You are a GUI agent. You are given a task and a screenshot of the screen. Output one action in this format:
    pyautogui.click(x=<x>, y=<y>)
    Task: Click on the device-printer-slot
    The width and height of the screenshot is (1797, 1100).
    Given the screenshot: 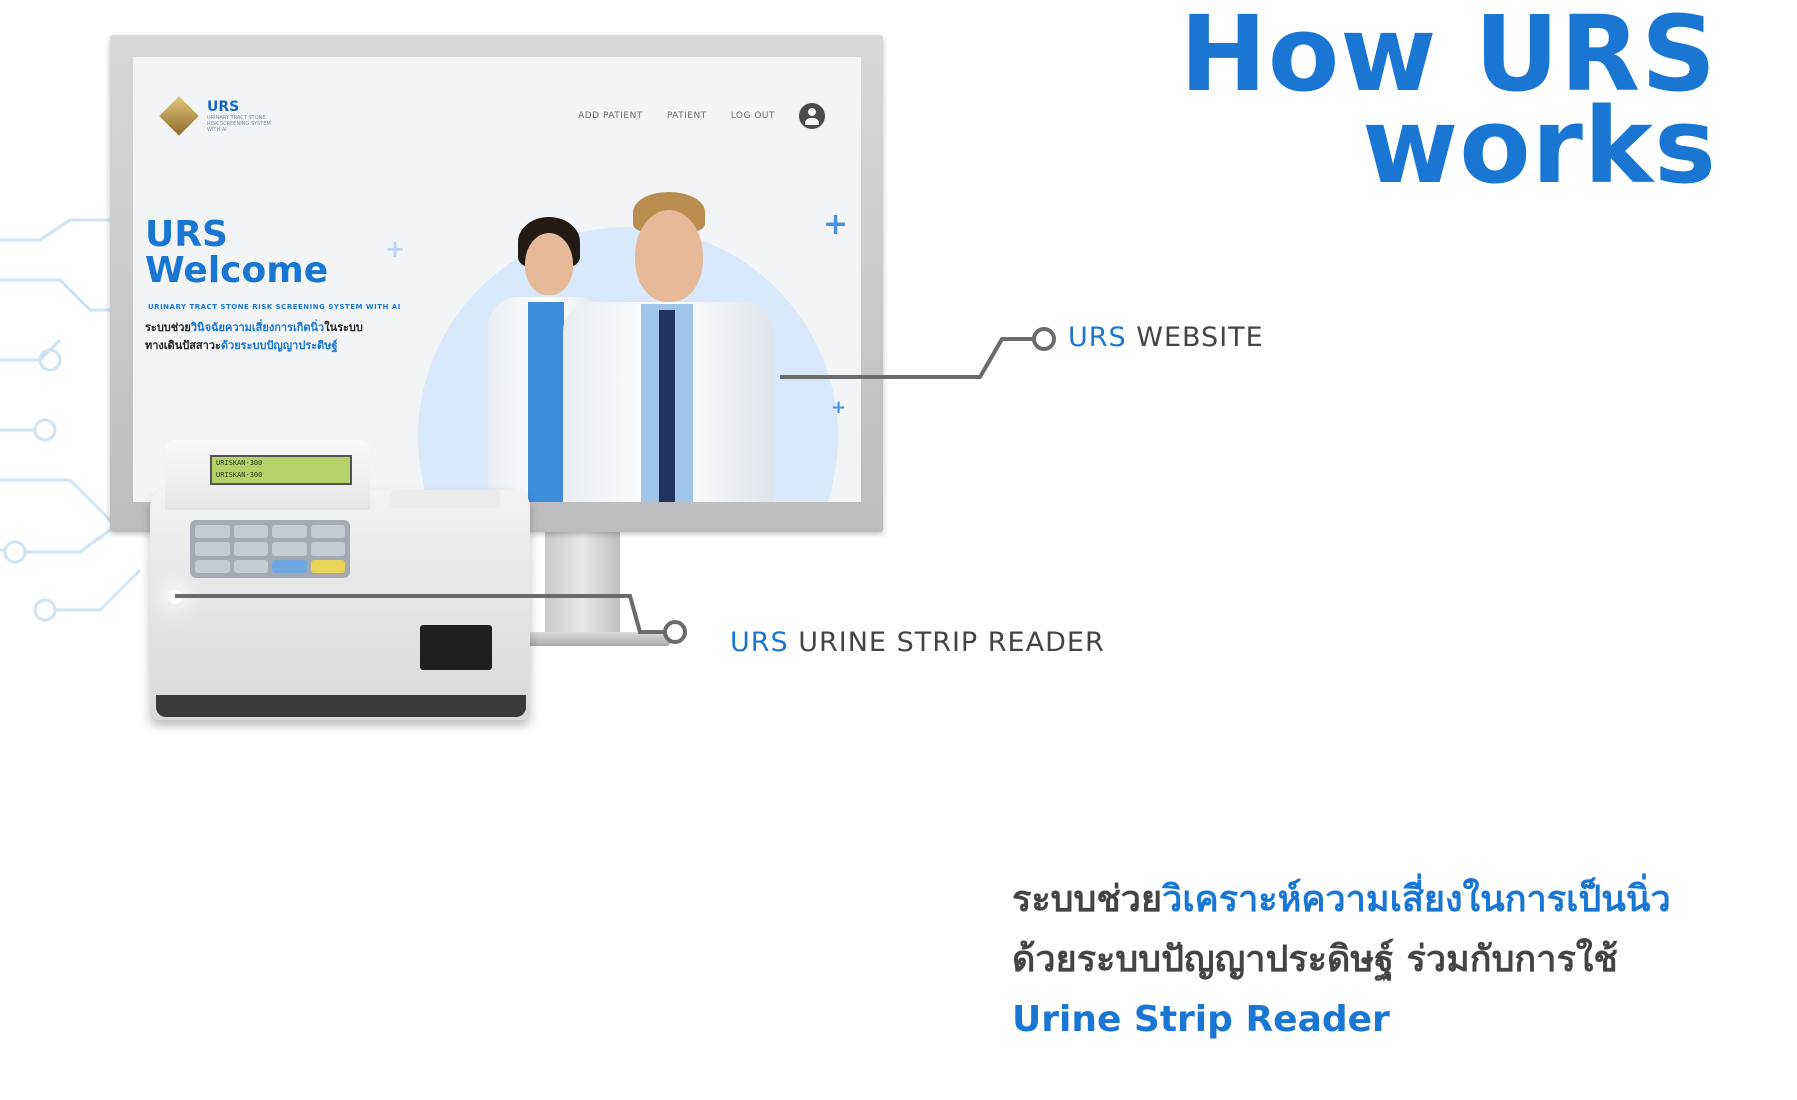 What is the action you would take?
    pyautogui.click(x=445, y=499)
    